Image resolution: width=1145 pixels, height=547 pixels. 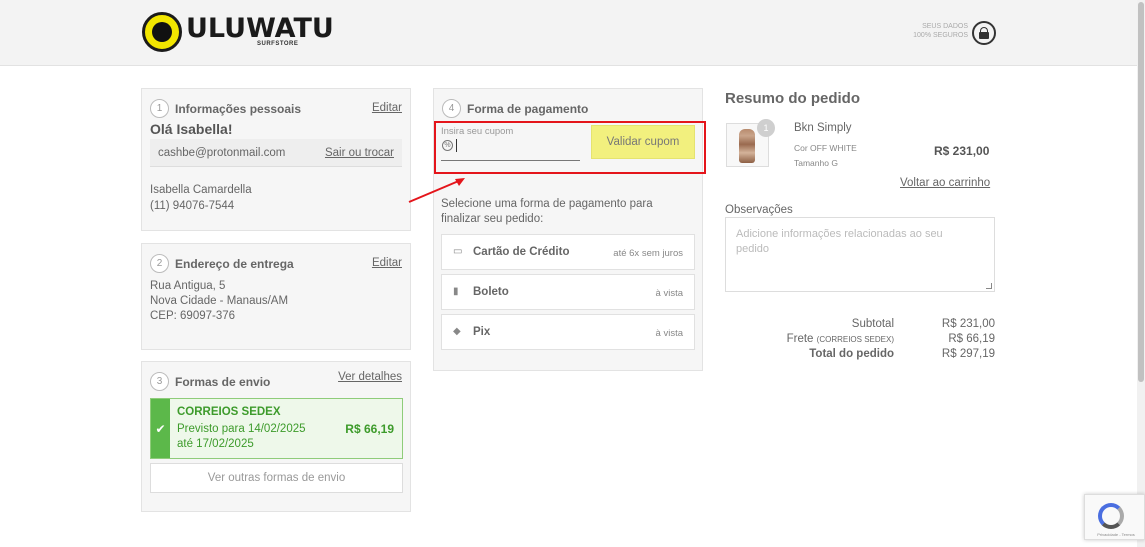 I want to click on recaptcha-badge: Privacidade - Termos, so click(x=1114, y=517).